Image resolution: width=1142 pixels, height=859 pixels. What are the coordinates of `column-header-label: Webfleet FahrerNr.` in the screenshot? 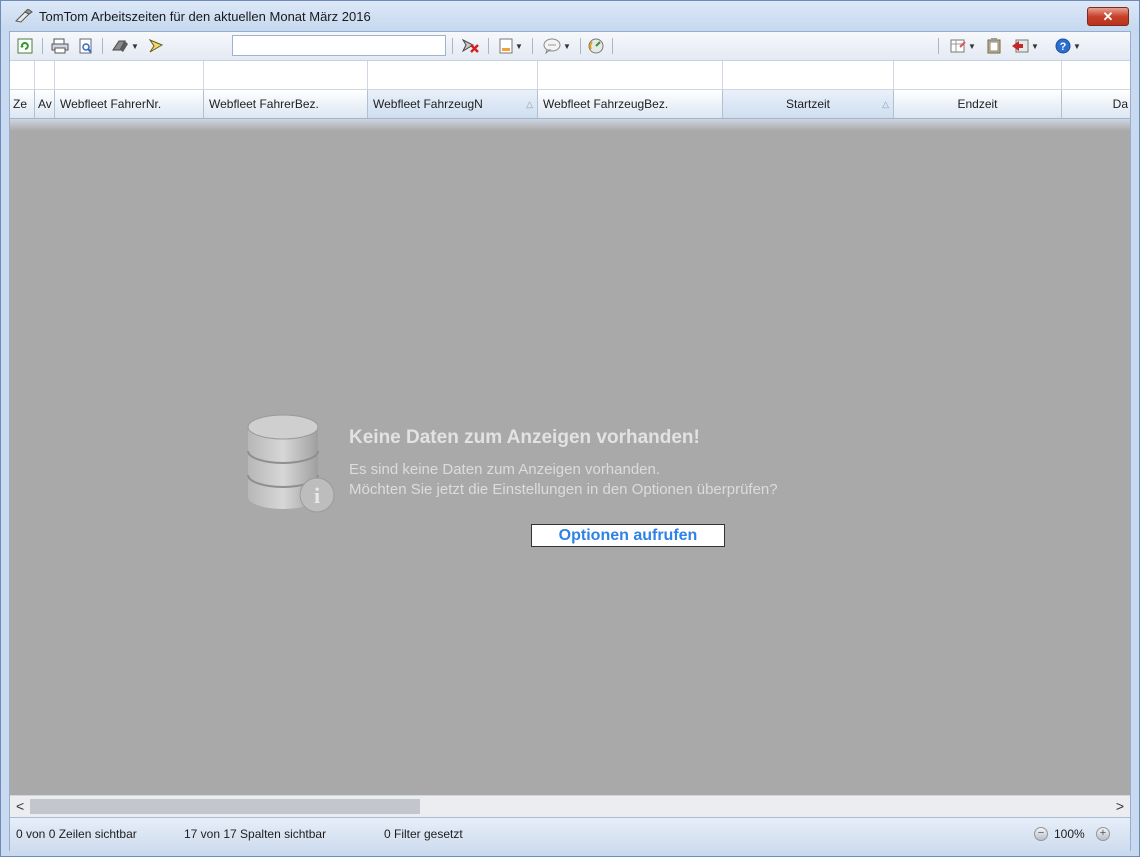 It's located at (111, 104).